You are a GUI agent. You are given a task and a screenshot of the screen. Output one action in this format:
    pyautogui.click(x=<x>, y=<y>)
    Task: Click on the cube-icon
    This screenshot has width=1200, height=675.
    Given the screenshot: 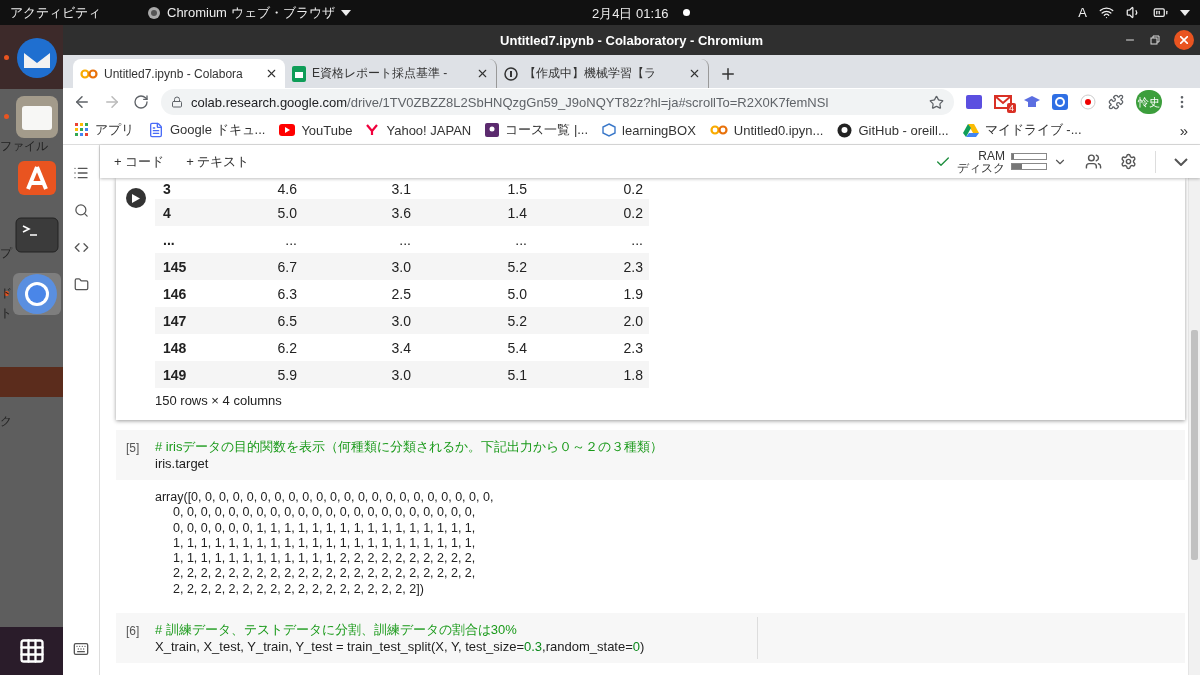 What is the action you would take?
    pyautogui.click(x=609, y=130)
    